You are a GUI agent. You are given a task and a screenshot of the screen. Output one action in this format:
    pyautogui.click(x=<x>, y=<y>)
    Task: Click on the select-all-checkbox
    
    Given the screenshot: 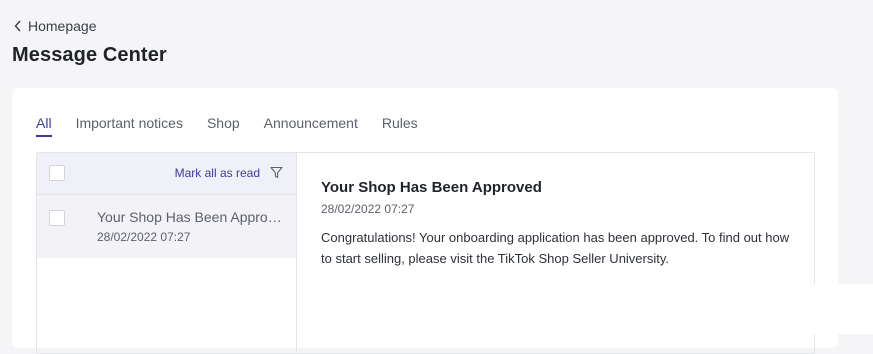 What is the action you would take?
    pyautogui.click(x=57, y=173)
    